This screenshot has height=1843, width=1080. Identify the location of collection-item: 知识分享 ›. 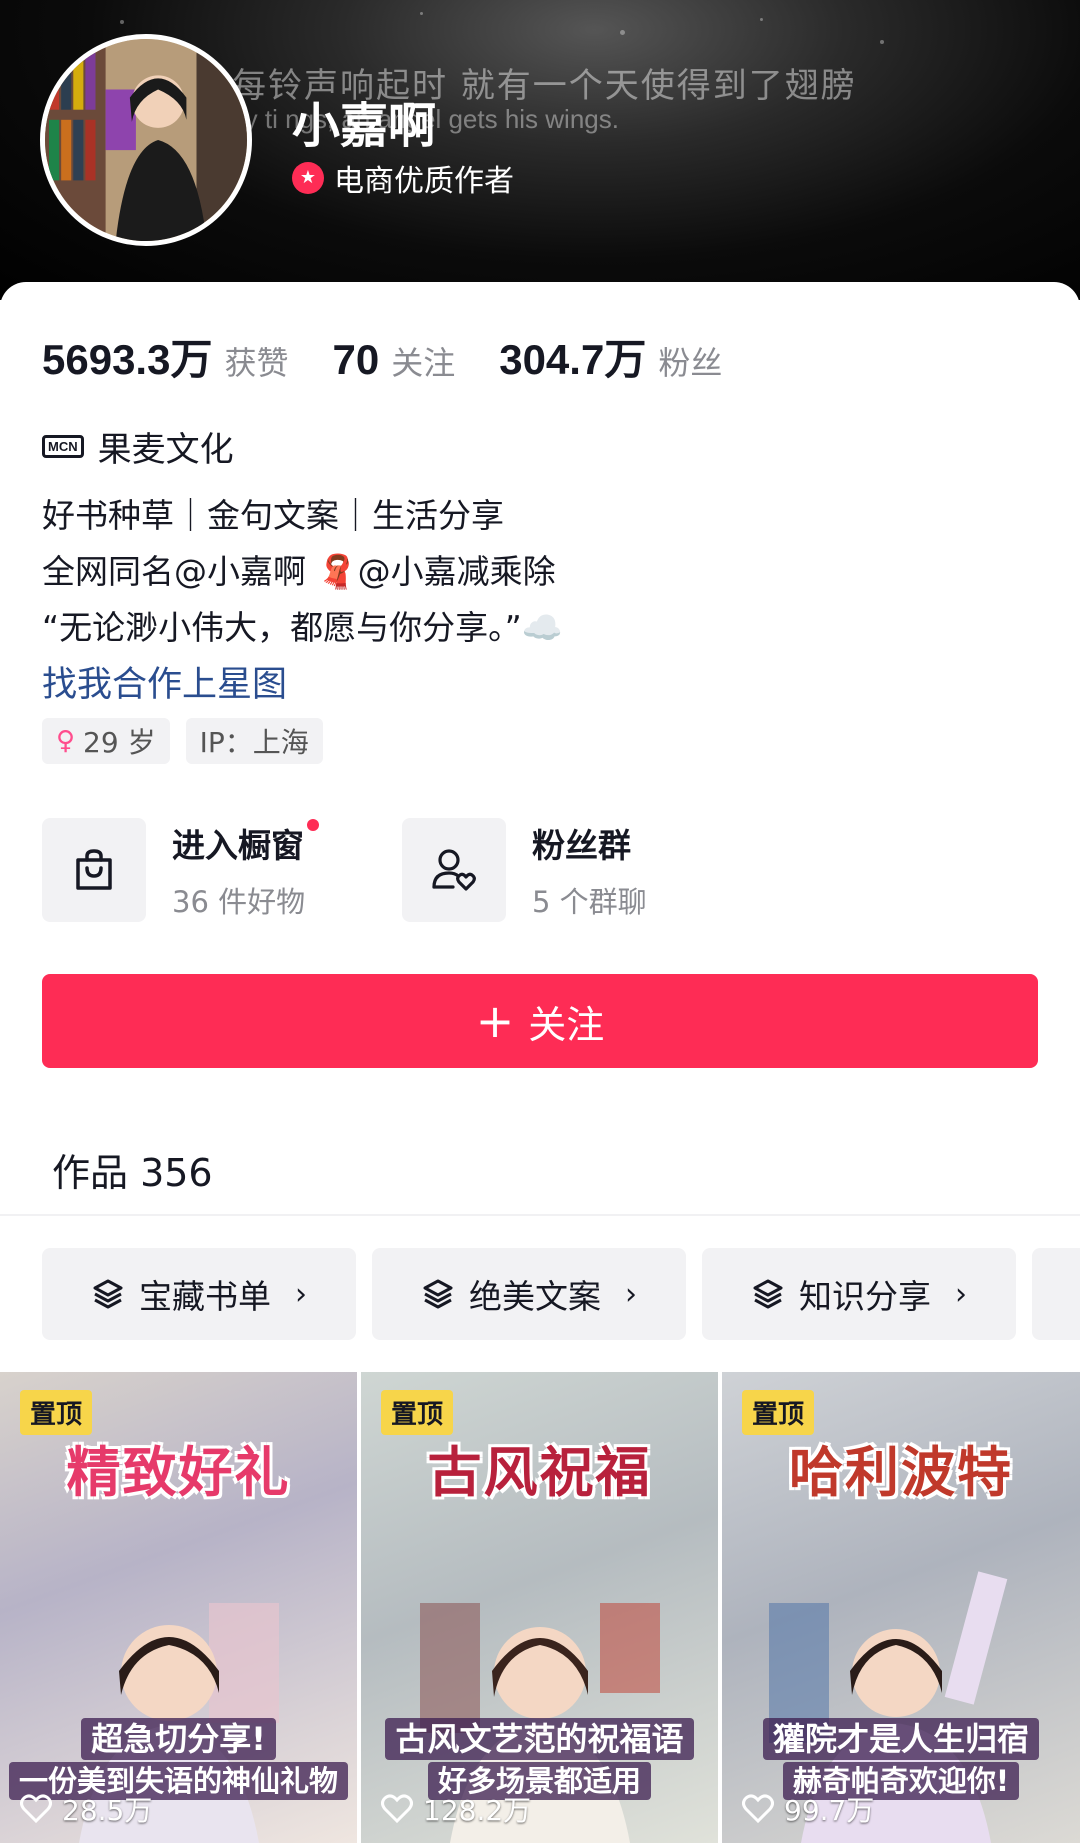
(859, 1294).